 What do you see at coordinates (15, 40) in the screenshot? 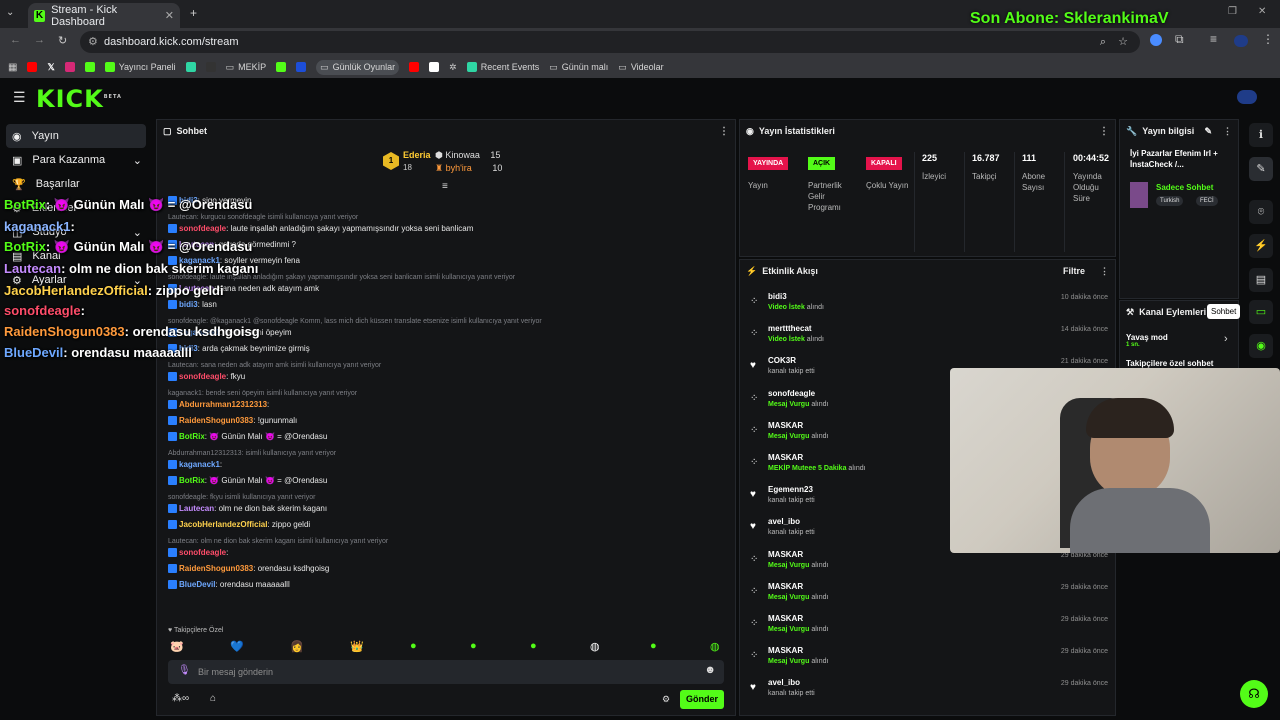
I see `back-icon: ←` at bounding box center [15, 40].